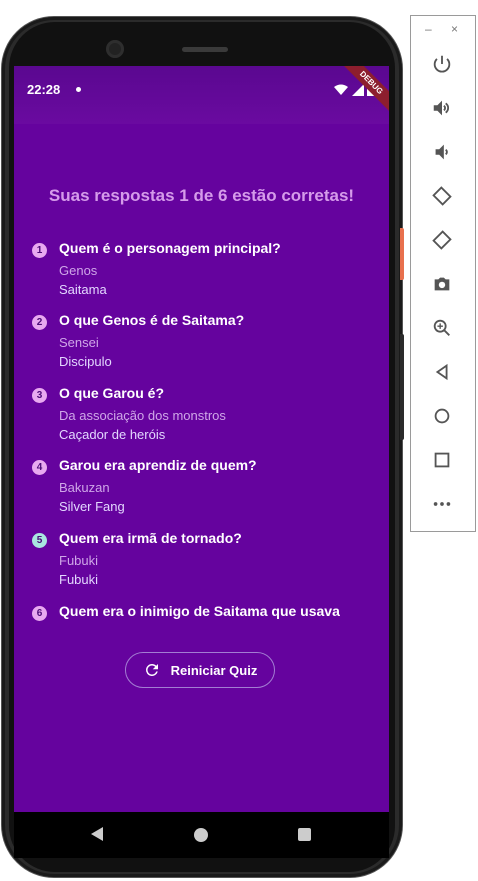  Describe the element at coordinates (442, 504) in the screenshot. I see `more-icon` at that location.